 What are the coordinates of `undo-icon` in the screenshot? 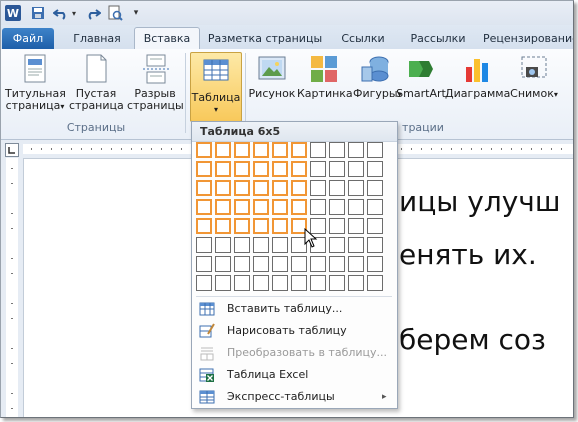 It's located at (61, 13).